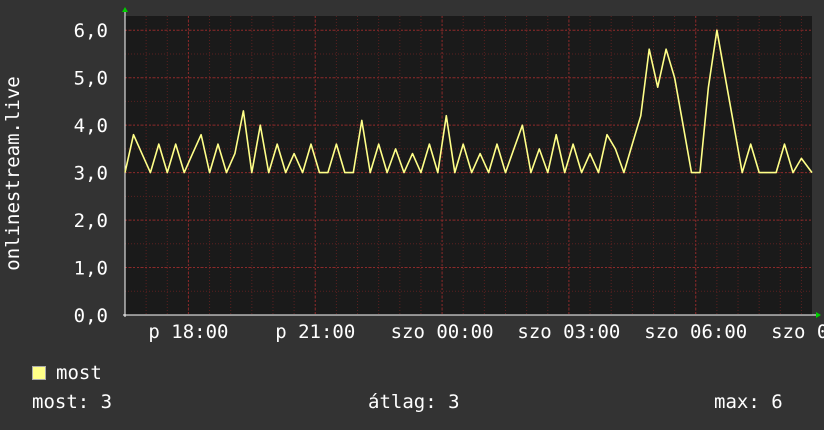 The width and height of the screenshot is (824, 430). I want to click on stat-max-value: 6, so click(777, 402).